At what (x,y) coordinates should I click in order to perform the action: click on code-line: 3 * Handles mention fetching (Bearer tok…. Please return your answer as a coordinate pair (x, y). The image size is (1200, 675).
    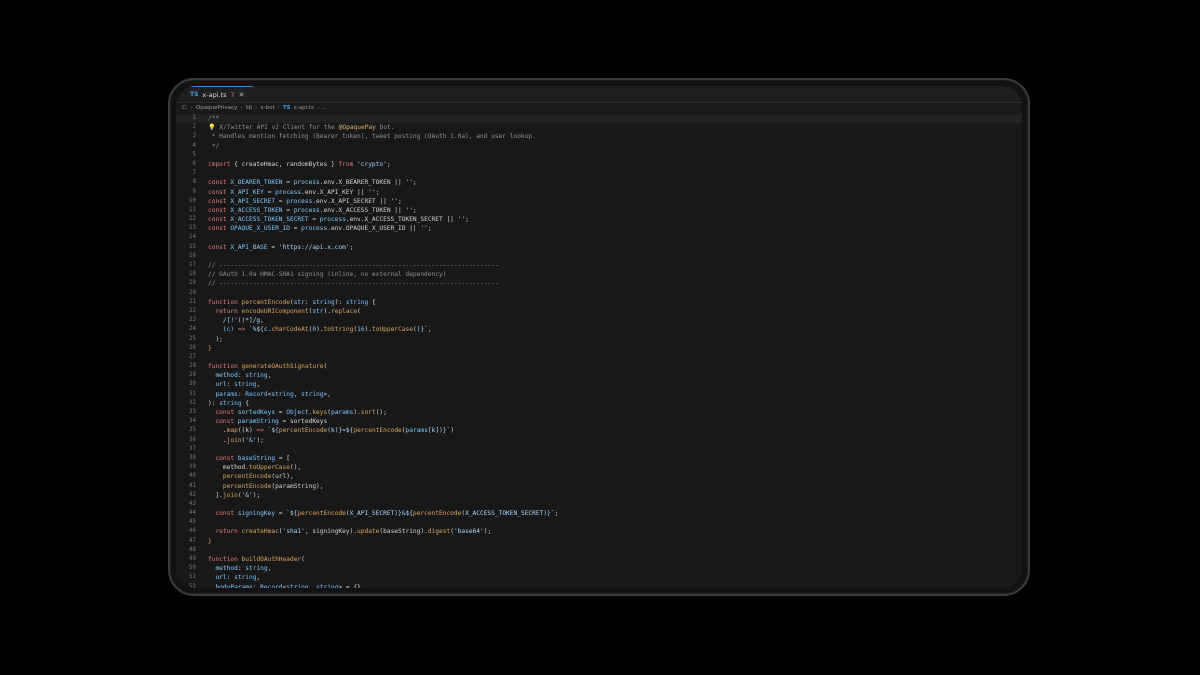
    Looking at the image, I should click on (599, 136).